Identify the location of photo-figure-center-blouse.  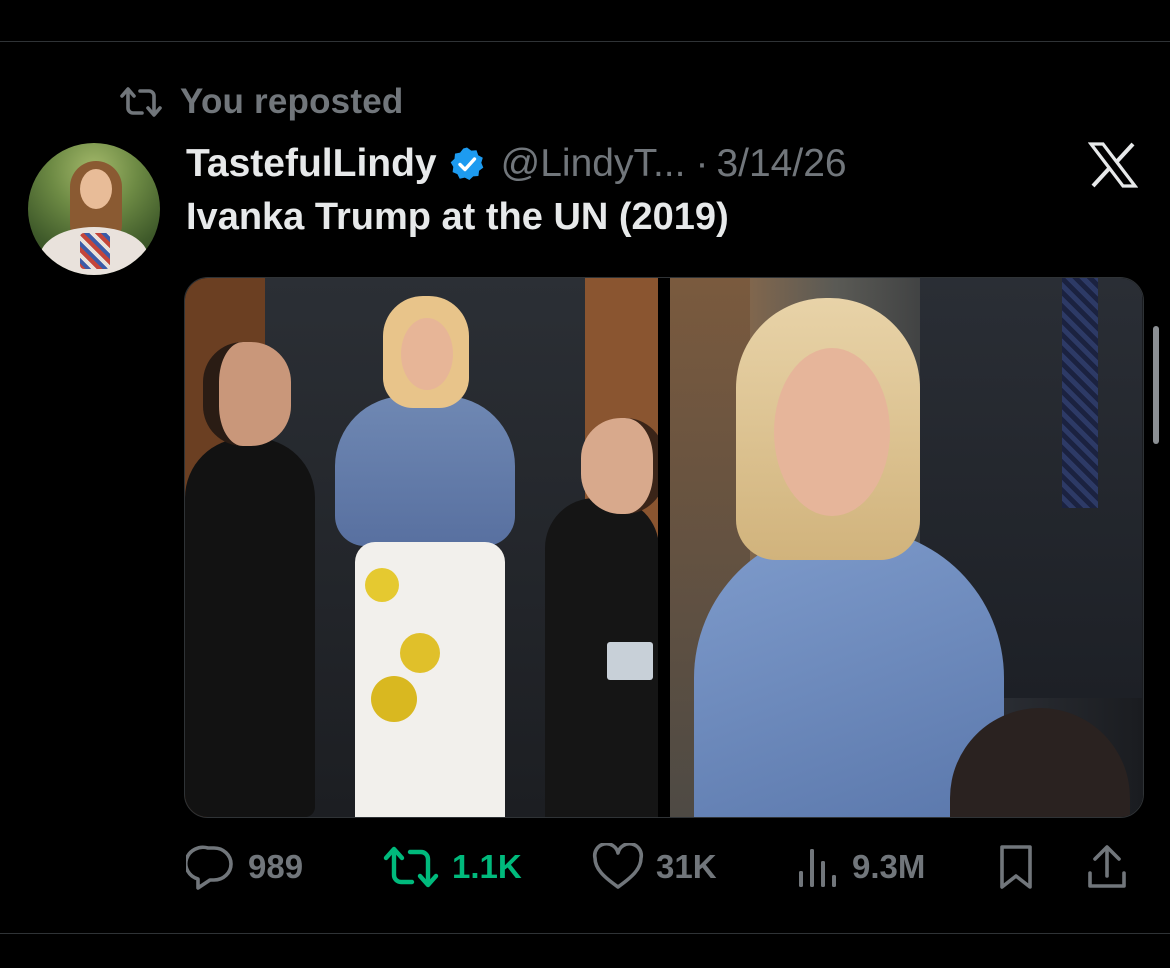
(425, 471).